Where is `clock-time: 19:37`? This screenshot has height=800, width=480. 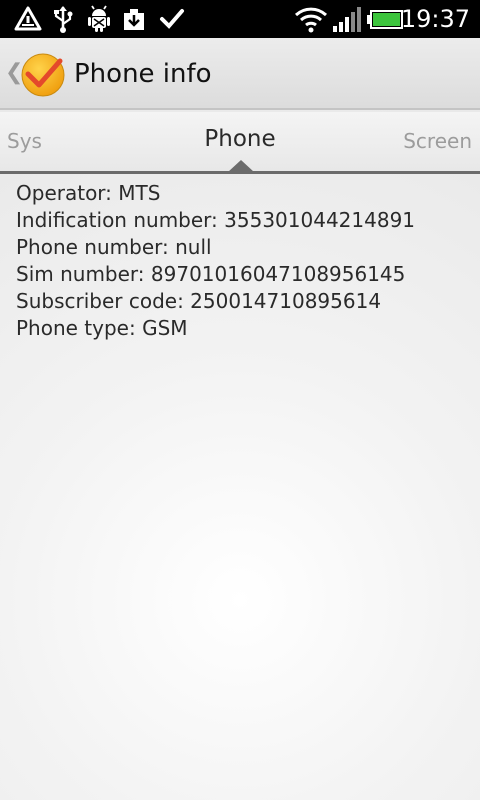 clock-time: 19:37 is located at coordinates (435, 19).